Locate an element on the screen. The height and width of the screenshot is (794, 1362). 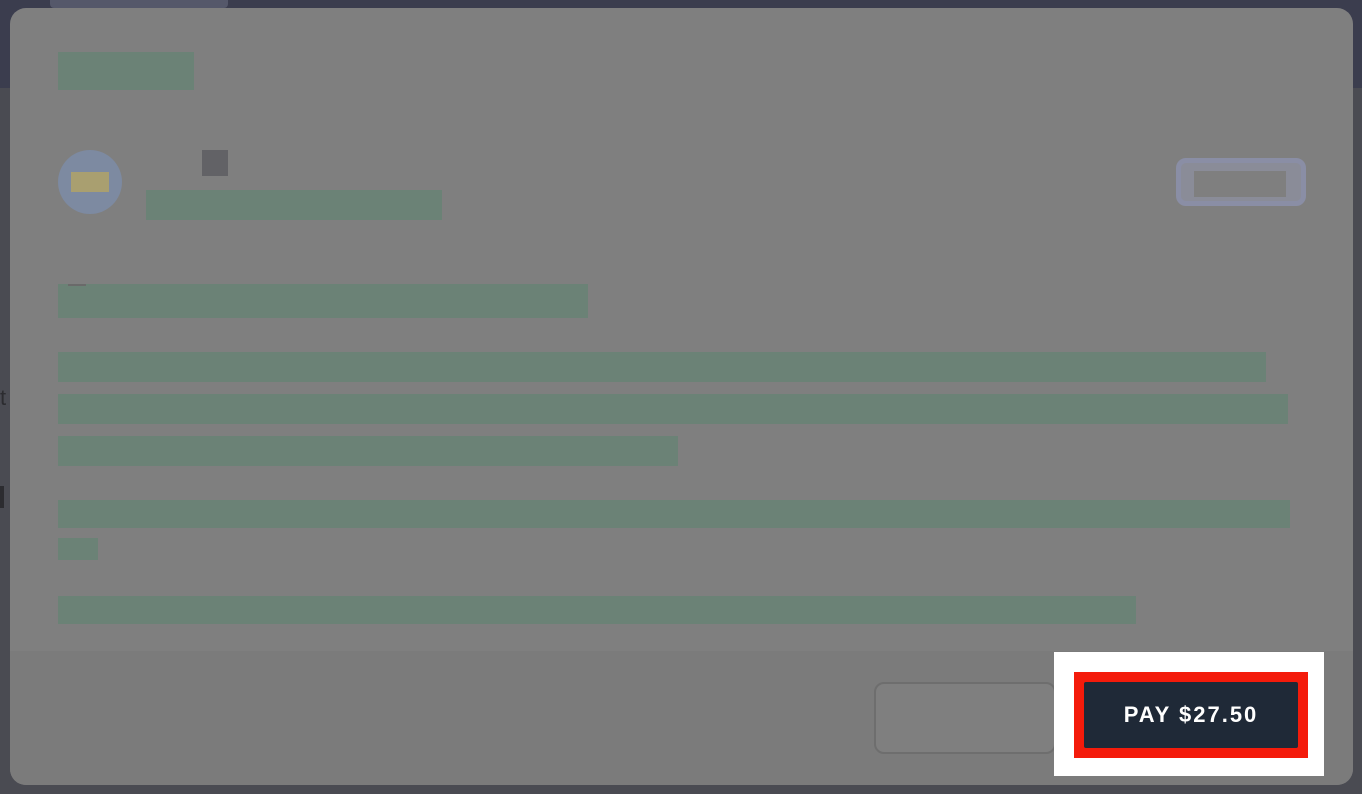
modal-title-redacted is located at coordinates (126, 71).